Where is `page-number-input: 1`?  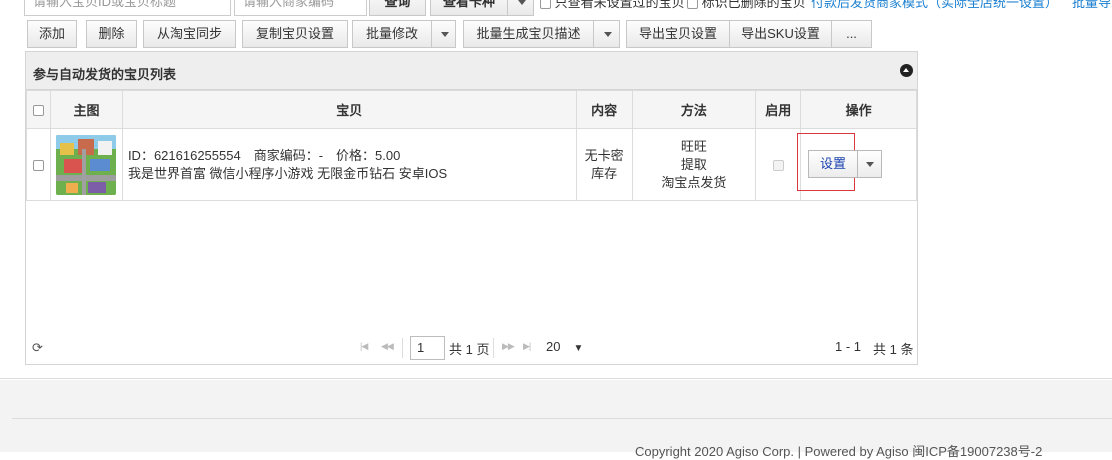
page-number-input: 1 is located at coordinates (427, 348).